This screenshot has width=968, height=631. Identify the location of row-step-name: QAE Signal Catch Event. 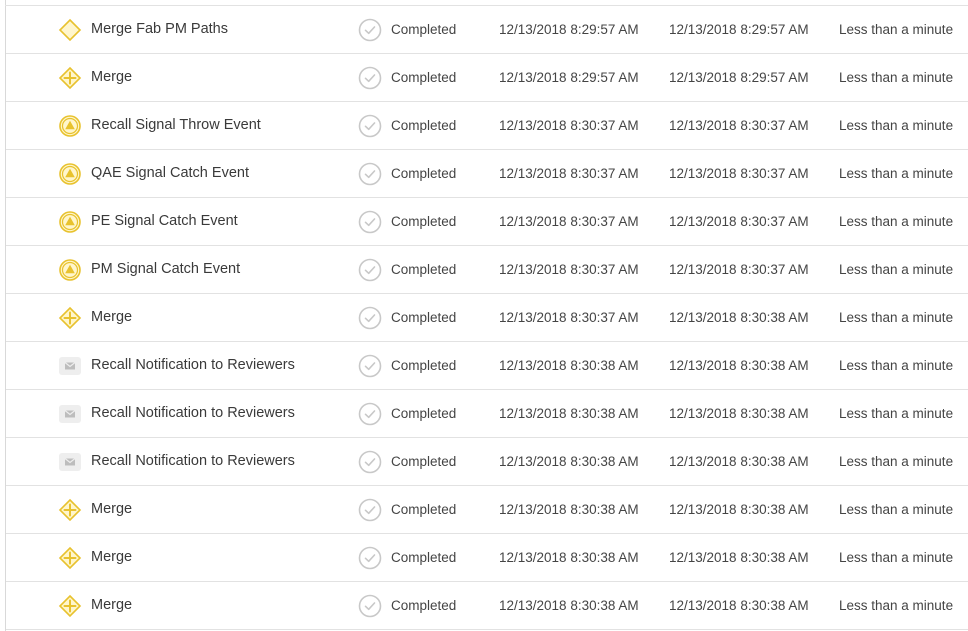
(170, 173).